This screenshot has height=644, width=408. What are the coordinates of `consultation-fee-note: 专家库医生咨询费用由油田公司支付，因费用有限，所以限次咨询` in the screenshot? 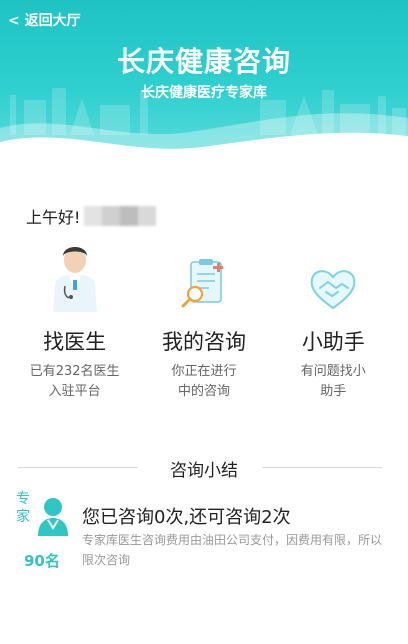 It's located at (232, 550).